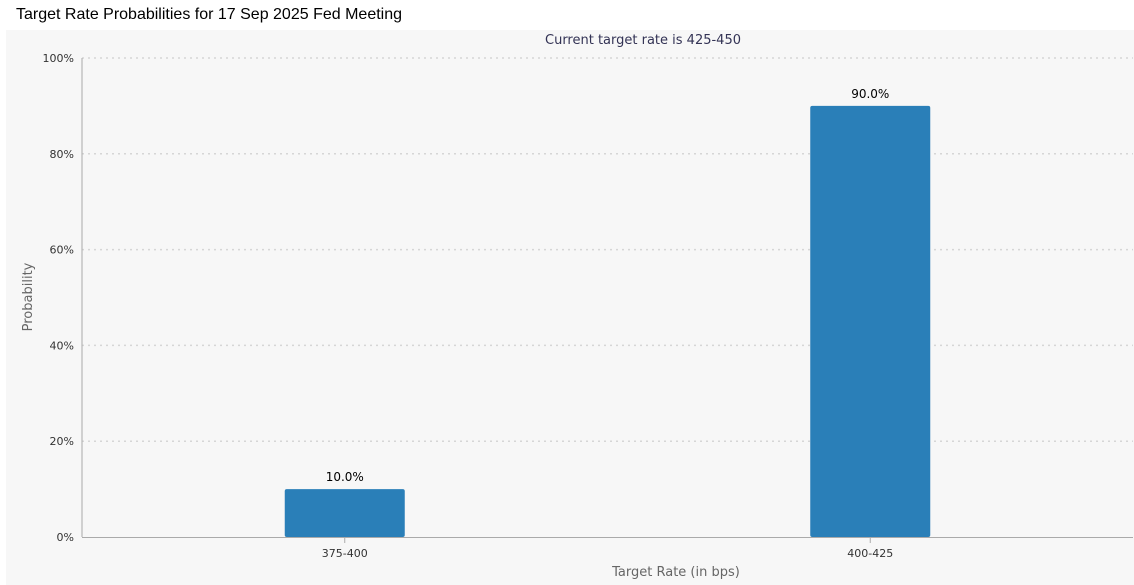 This screenshot has width=1134, height=585. Describe the element at coordinates (870, 94) in the screenshot. I see `data-label: 90.0%` at that location.